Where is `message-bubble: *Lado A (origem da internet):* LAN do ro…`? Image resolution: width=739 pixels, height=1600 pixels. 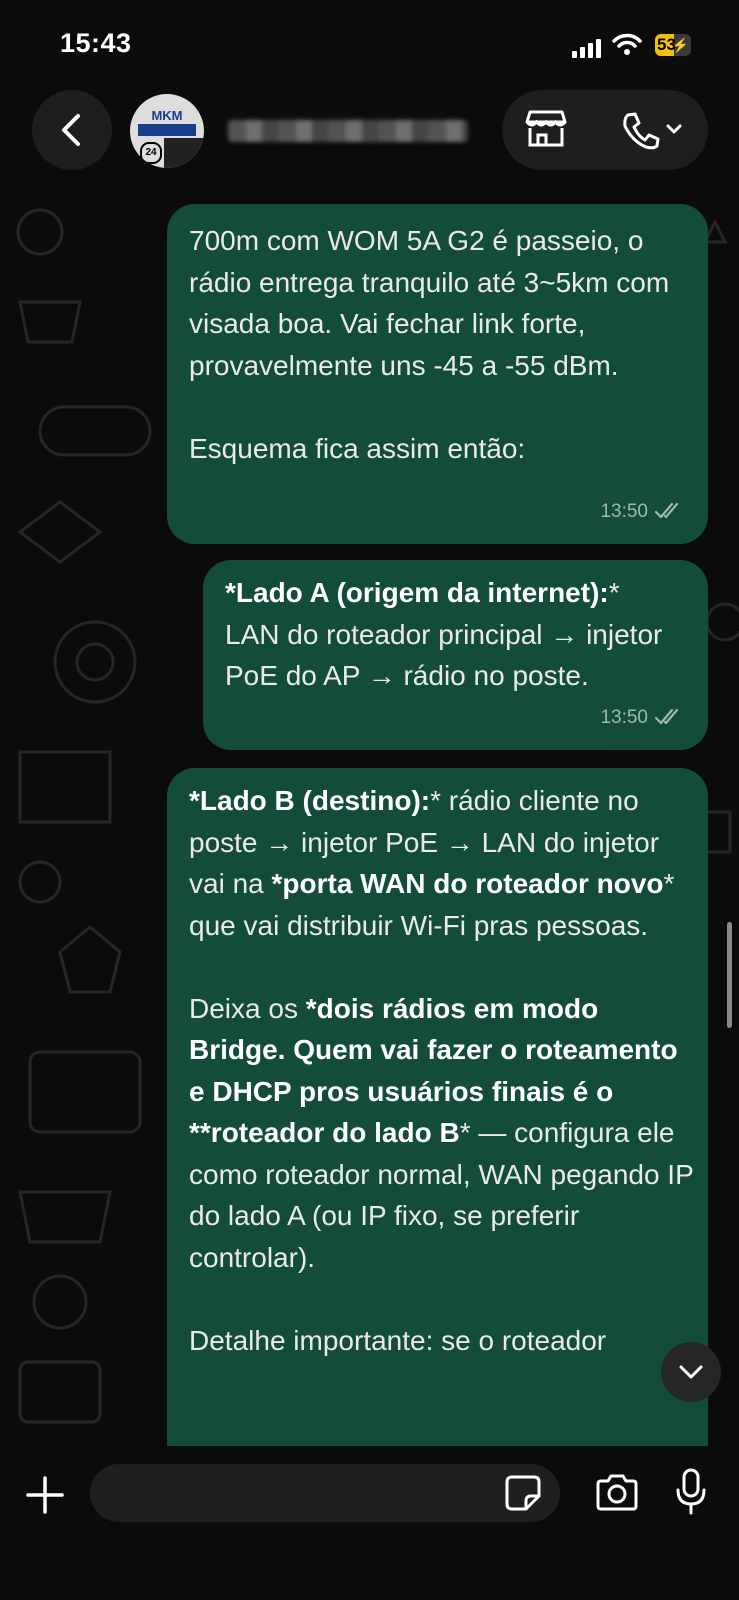
message-bubble: *Lado A (origem da internet):* LAN do ro… is located at coordinates (455, 655).